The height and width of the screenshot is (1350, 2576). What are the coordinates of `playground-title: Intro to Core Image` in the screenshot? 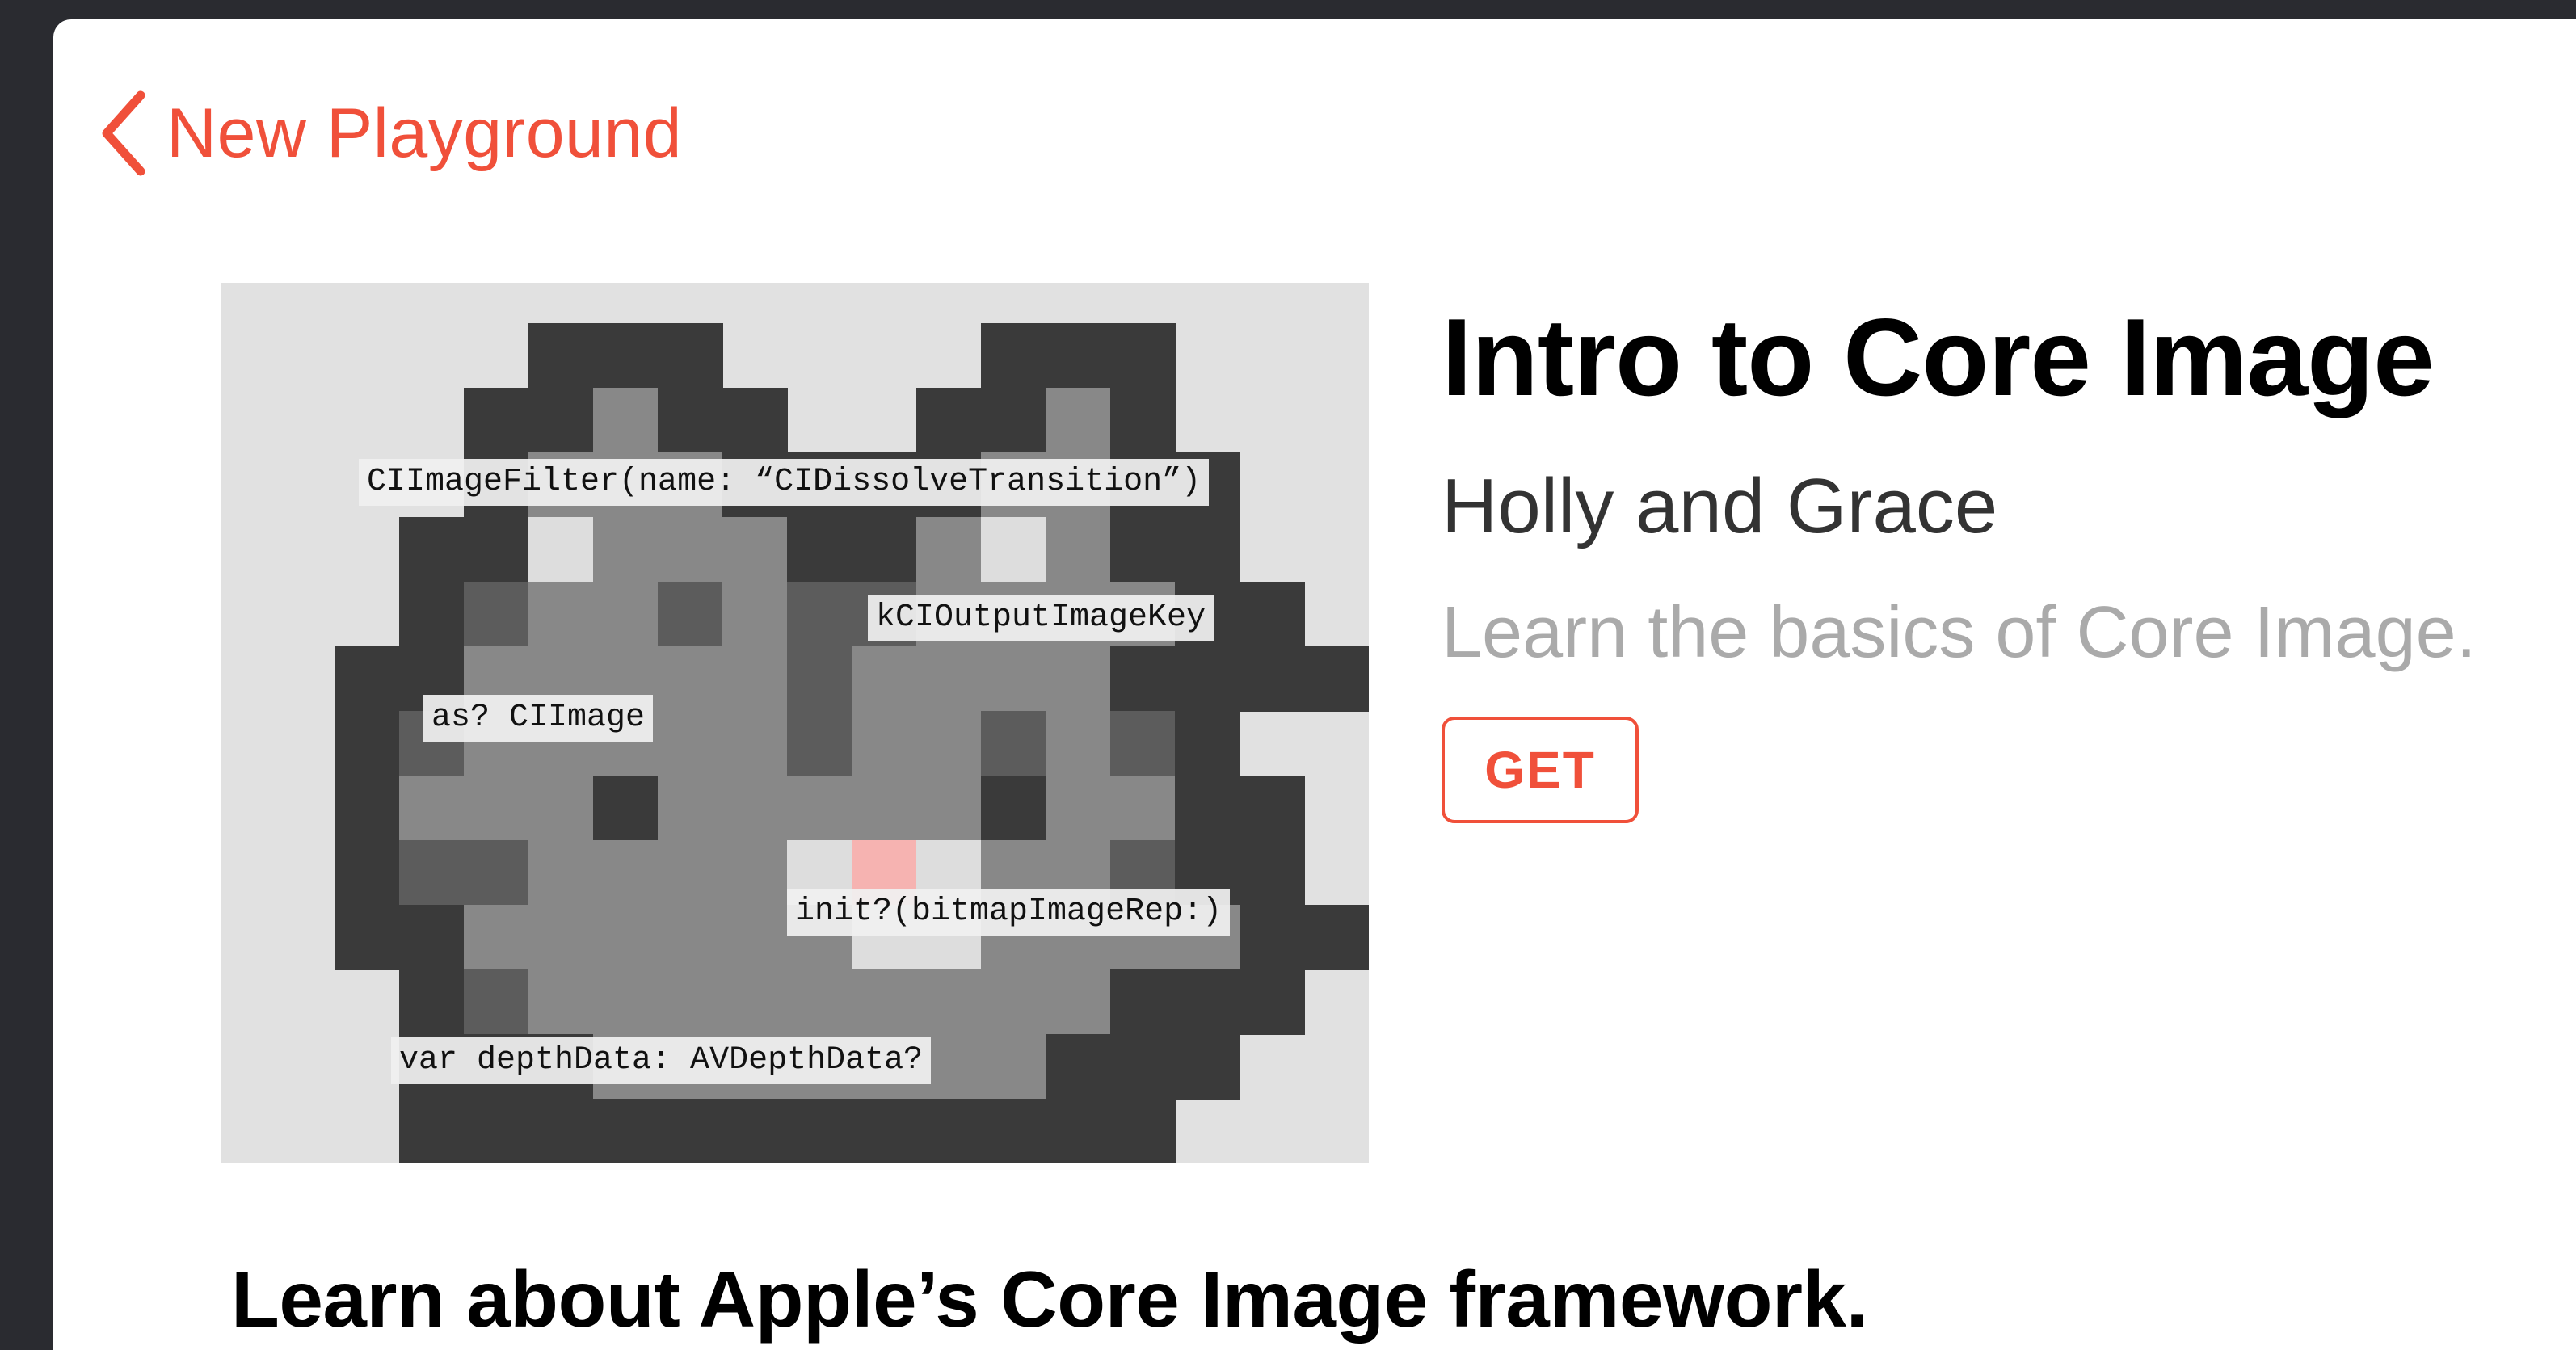 It's located at (1938, 357).